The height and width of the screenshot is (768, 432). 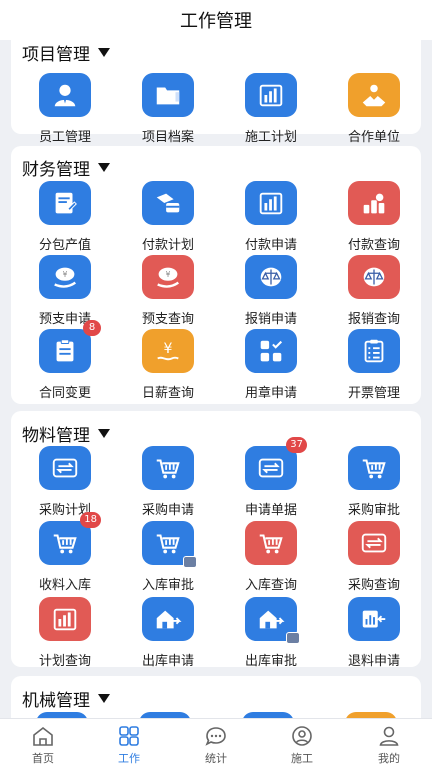 I want to click on menu-item-5: 18 收料入库, so click(x=65, y=552).